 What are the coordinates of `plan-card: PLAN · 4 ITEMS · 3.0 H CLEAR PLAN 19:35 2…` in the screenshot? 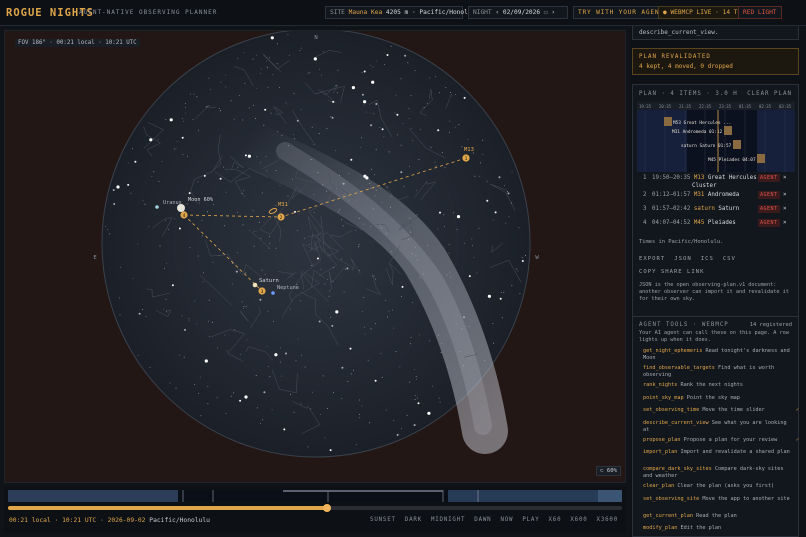 It's located at (715, 210).